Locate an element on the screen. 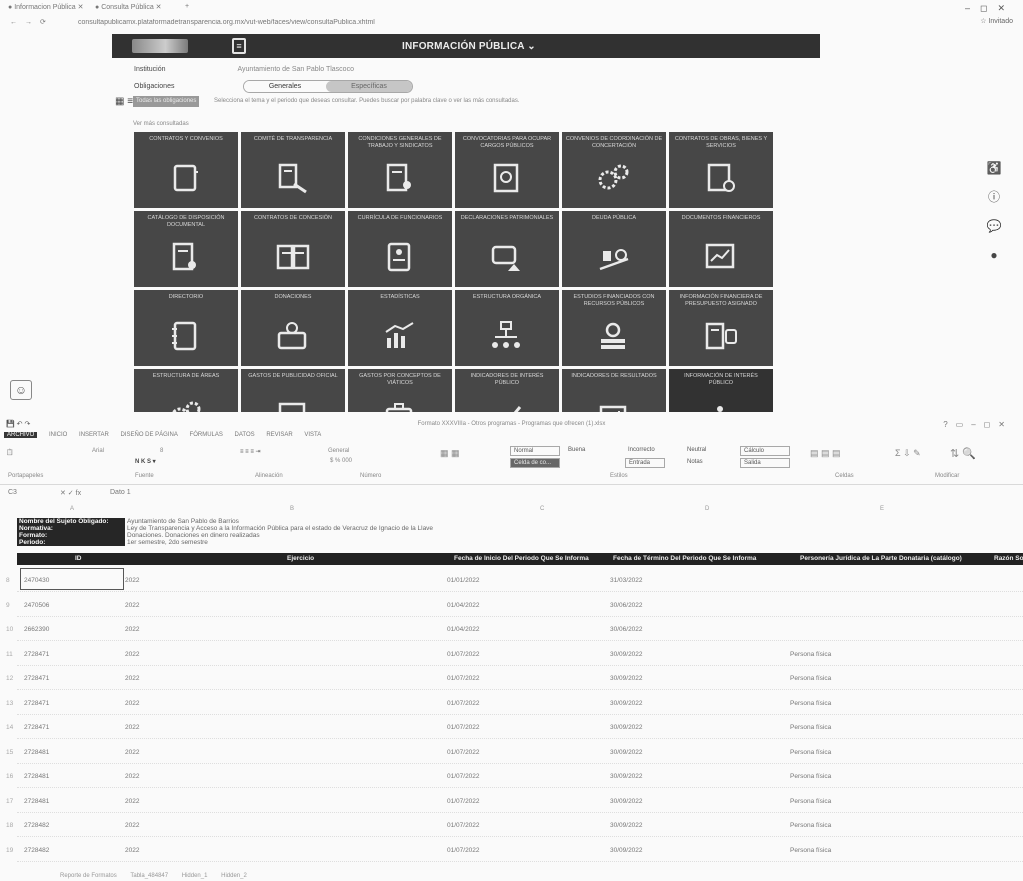 This screenshot has width=1023, height=881. row-number: 17 is located at coordinates (9, 801).